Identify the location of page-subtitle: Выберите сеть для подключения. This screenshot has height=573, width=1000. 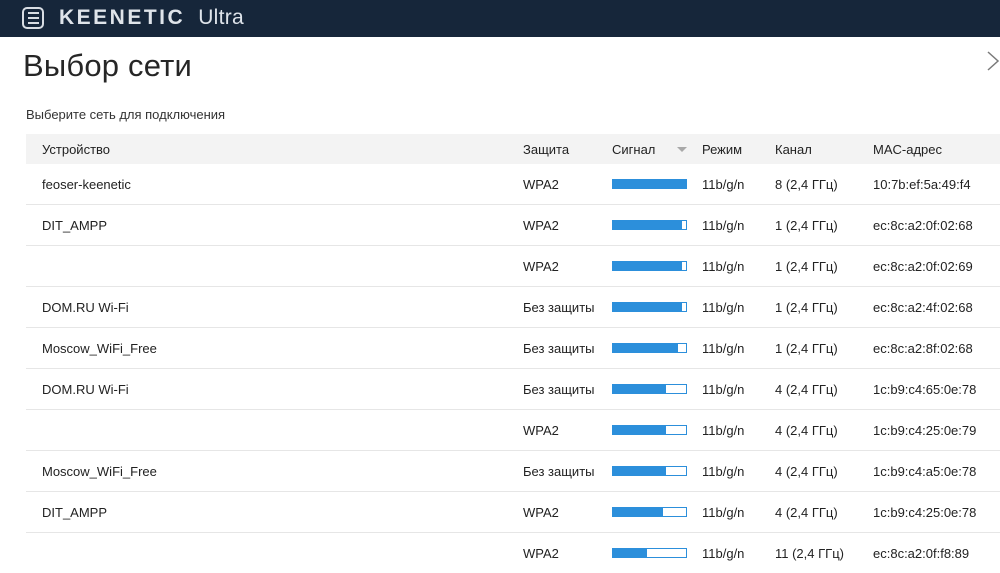
(126, 114).